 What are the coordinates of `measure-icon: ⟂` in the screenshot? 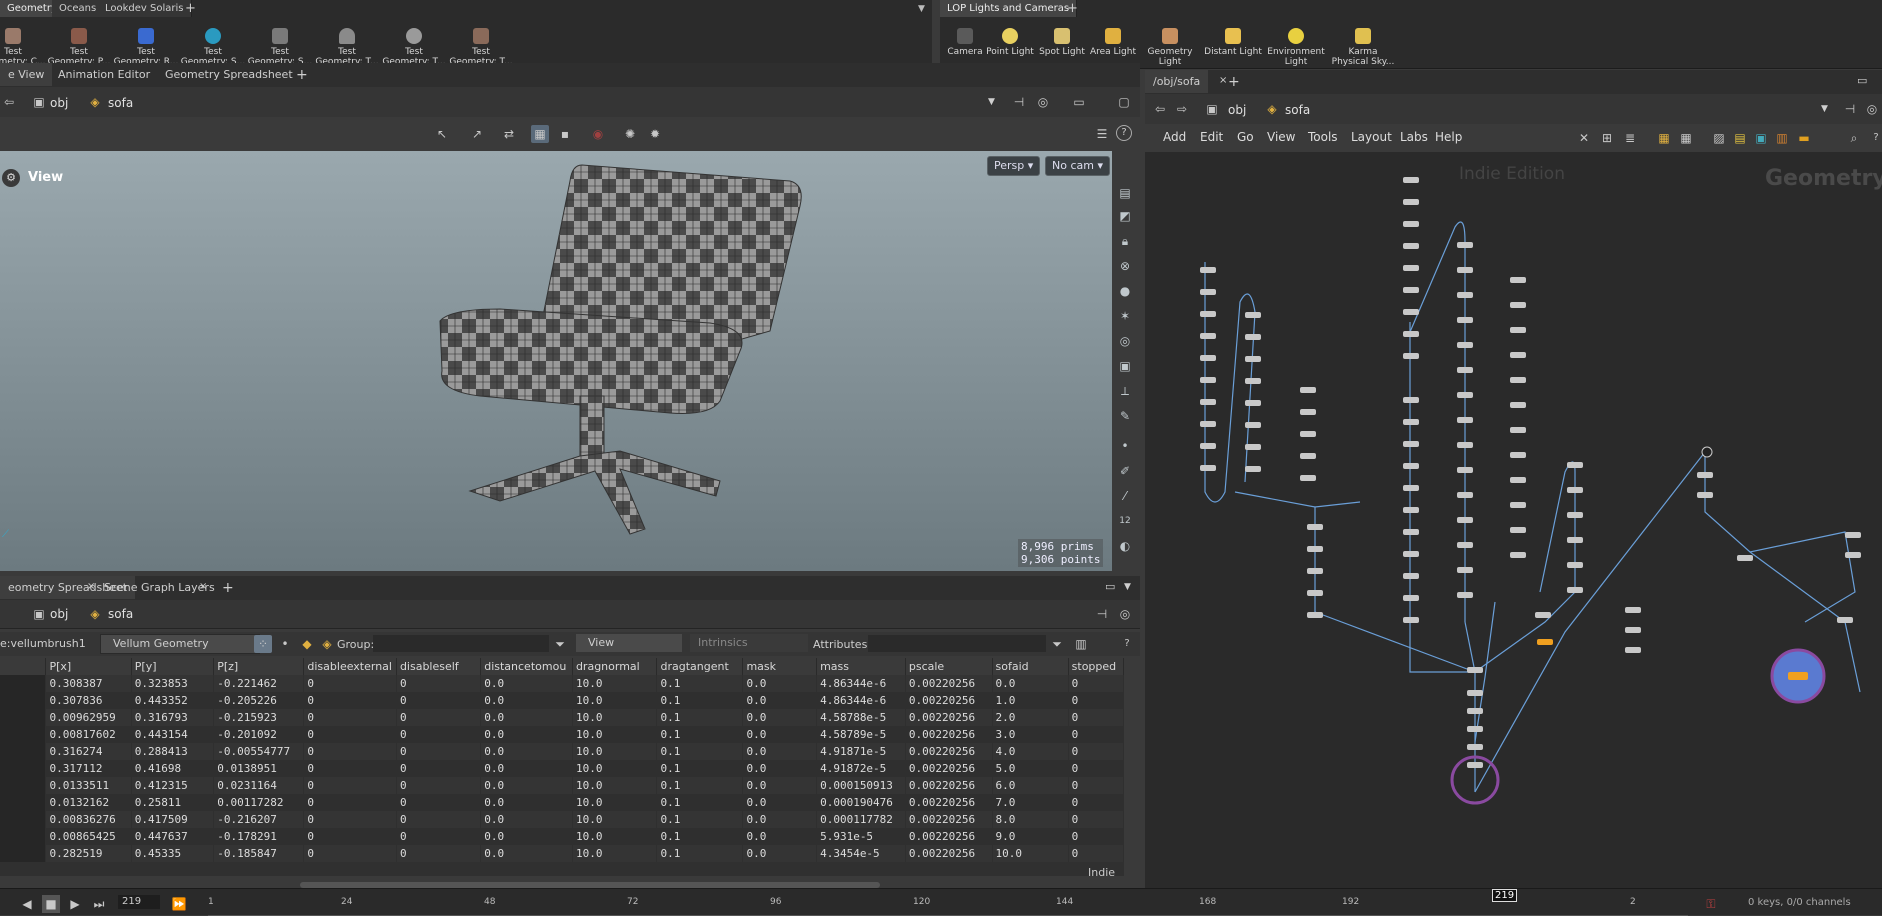 It's located at (1125, 391).